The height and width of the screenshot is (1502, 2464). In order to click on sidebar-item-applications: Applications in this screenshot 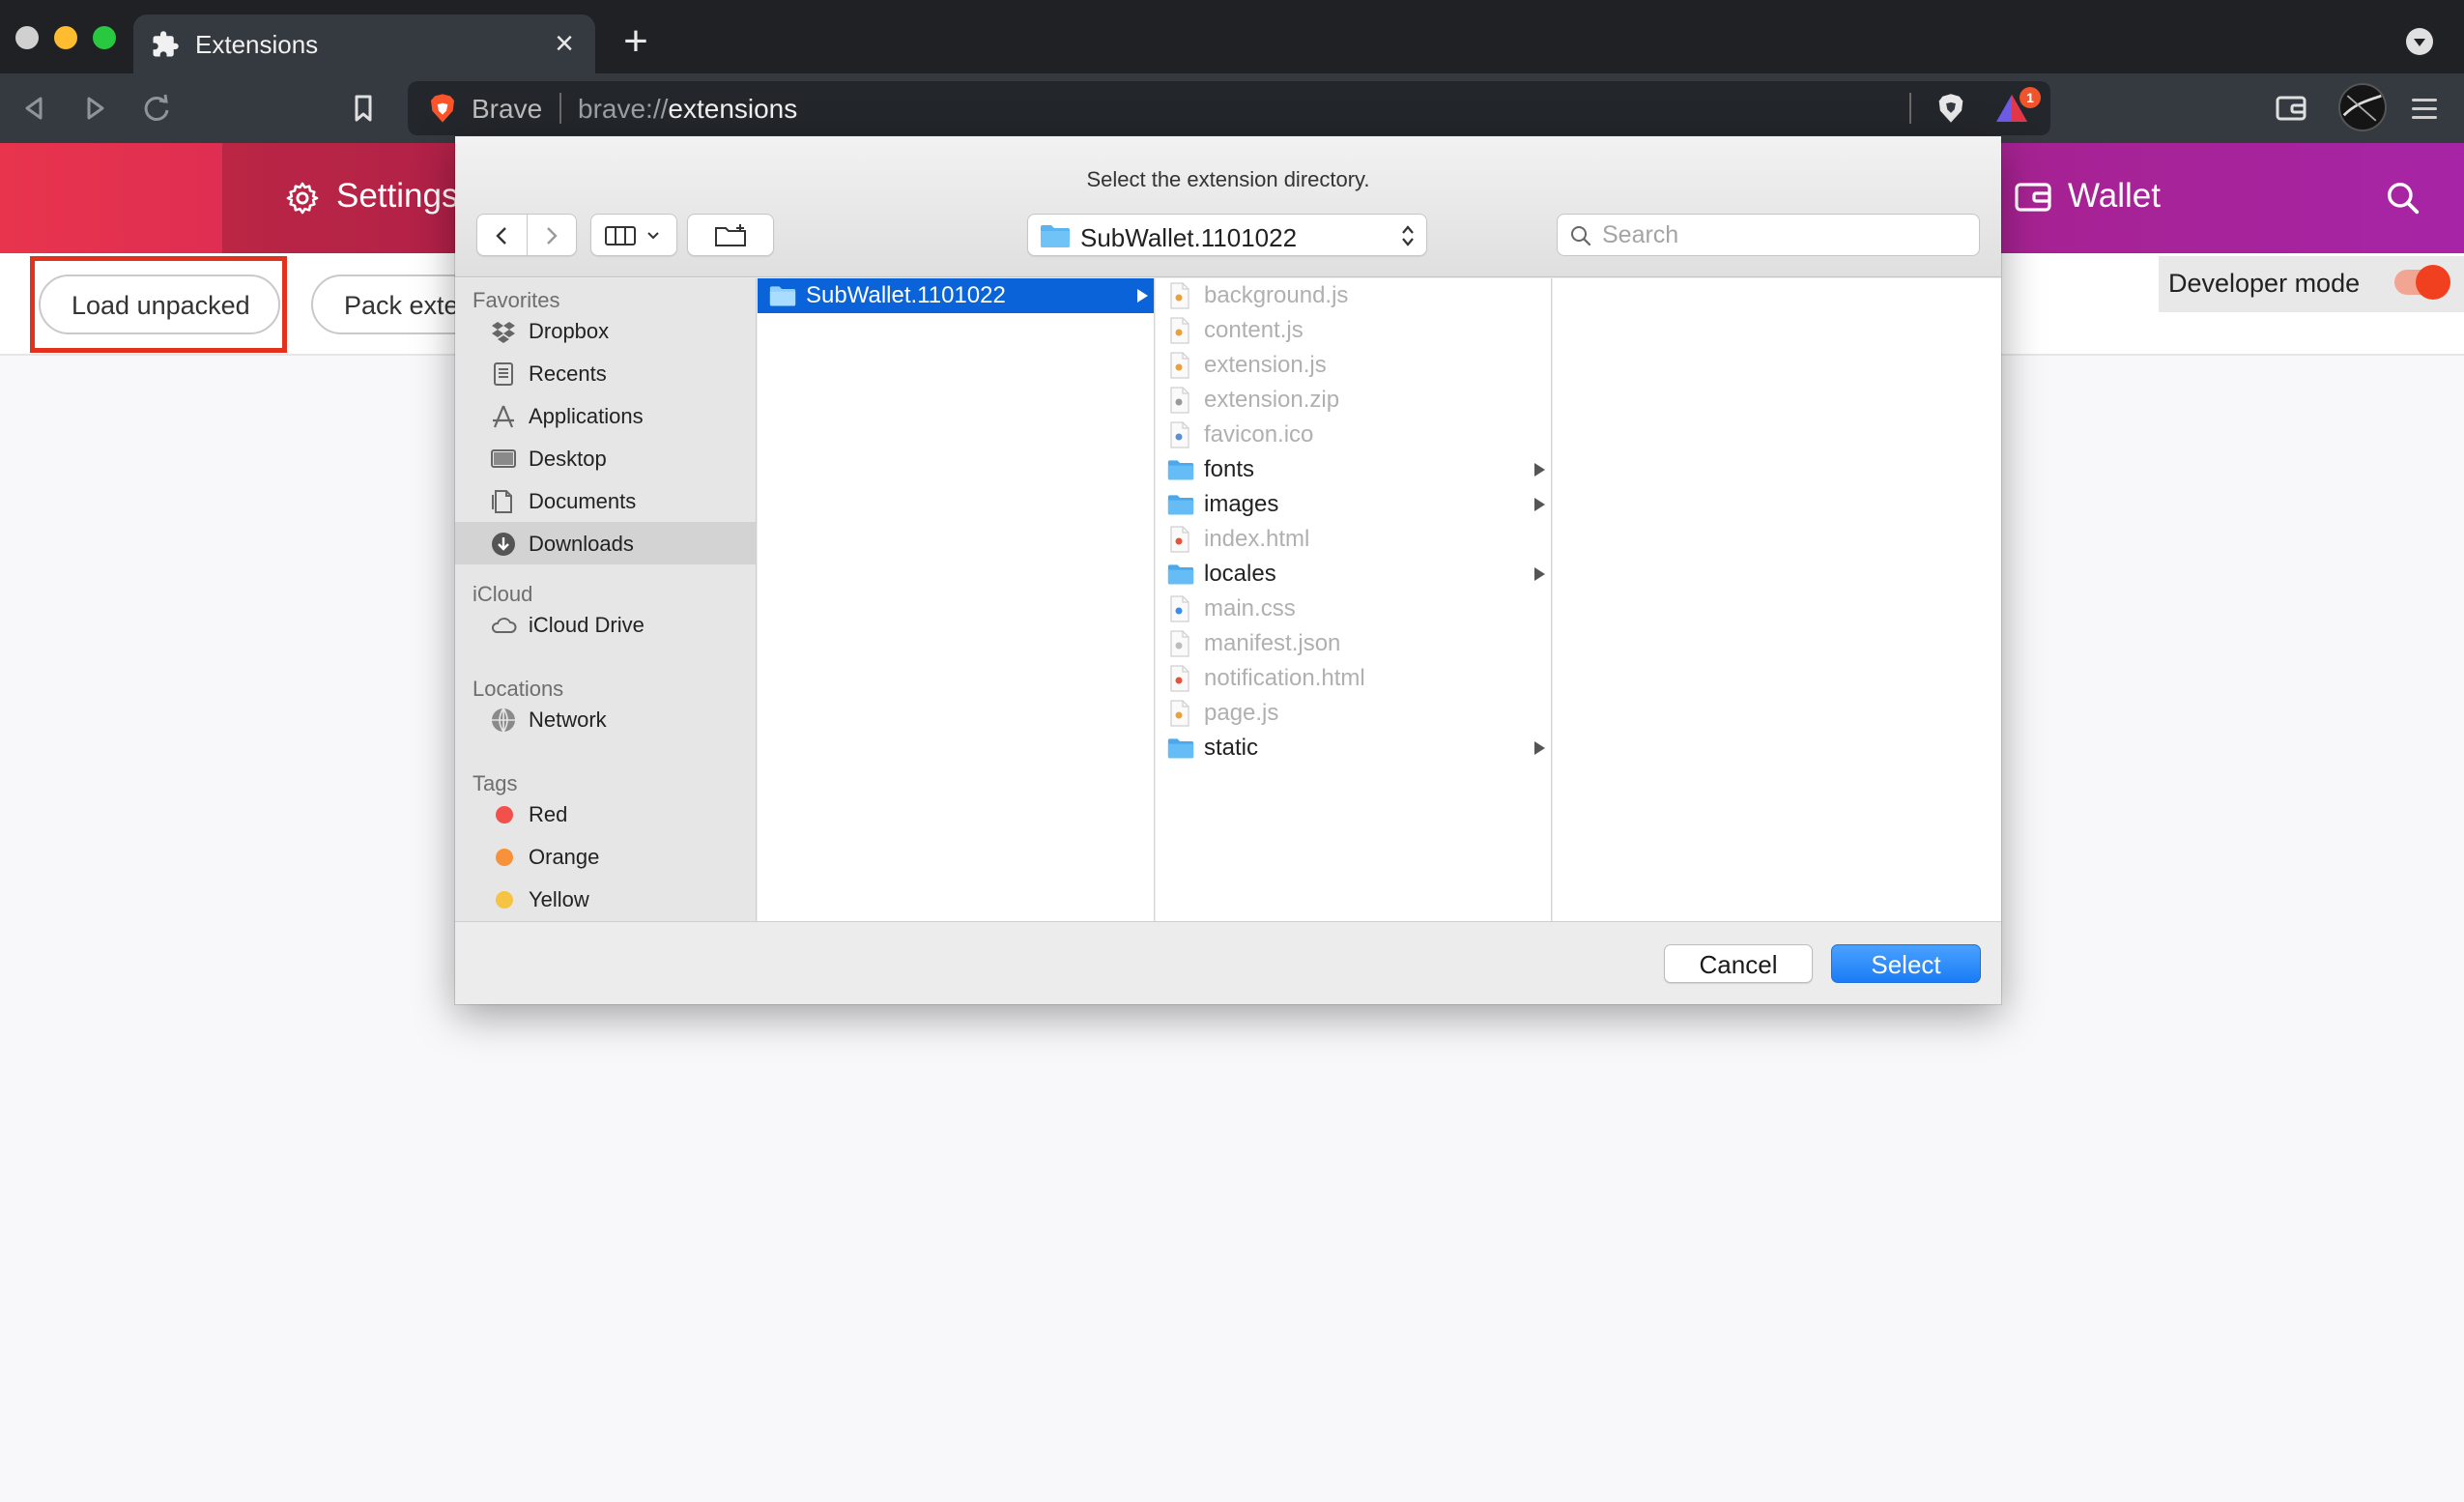, I will do `click(605, 415)`.